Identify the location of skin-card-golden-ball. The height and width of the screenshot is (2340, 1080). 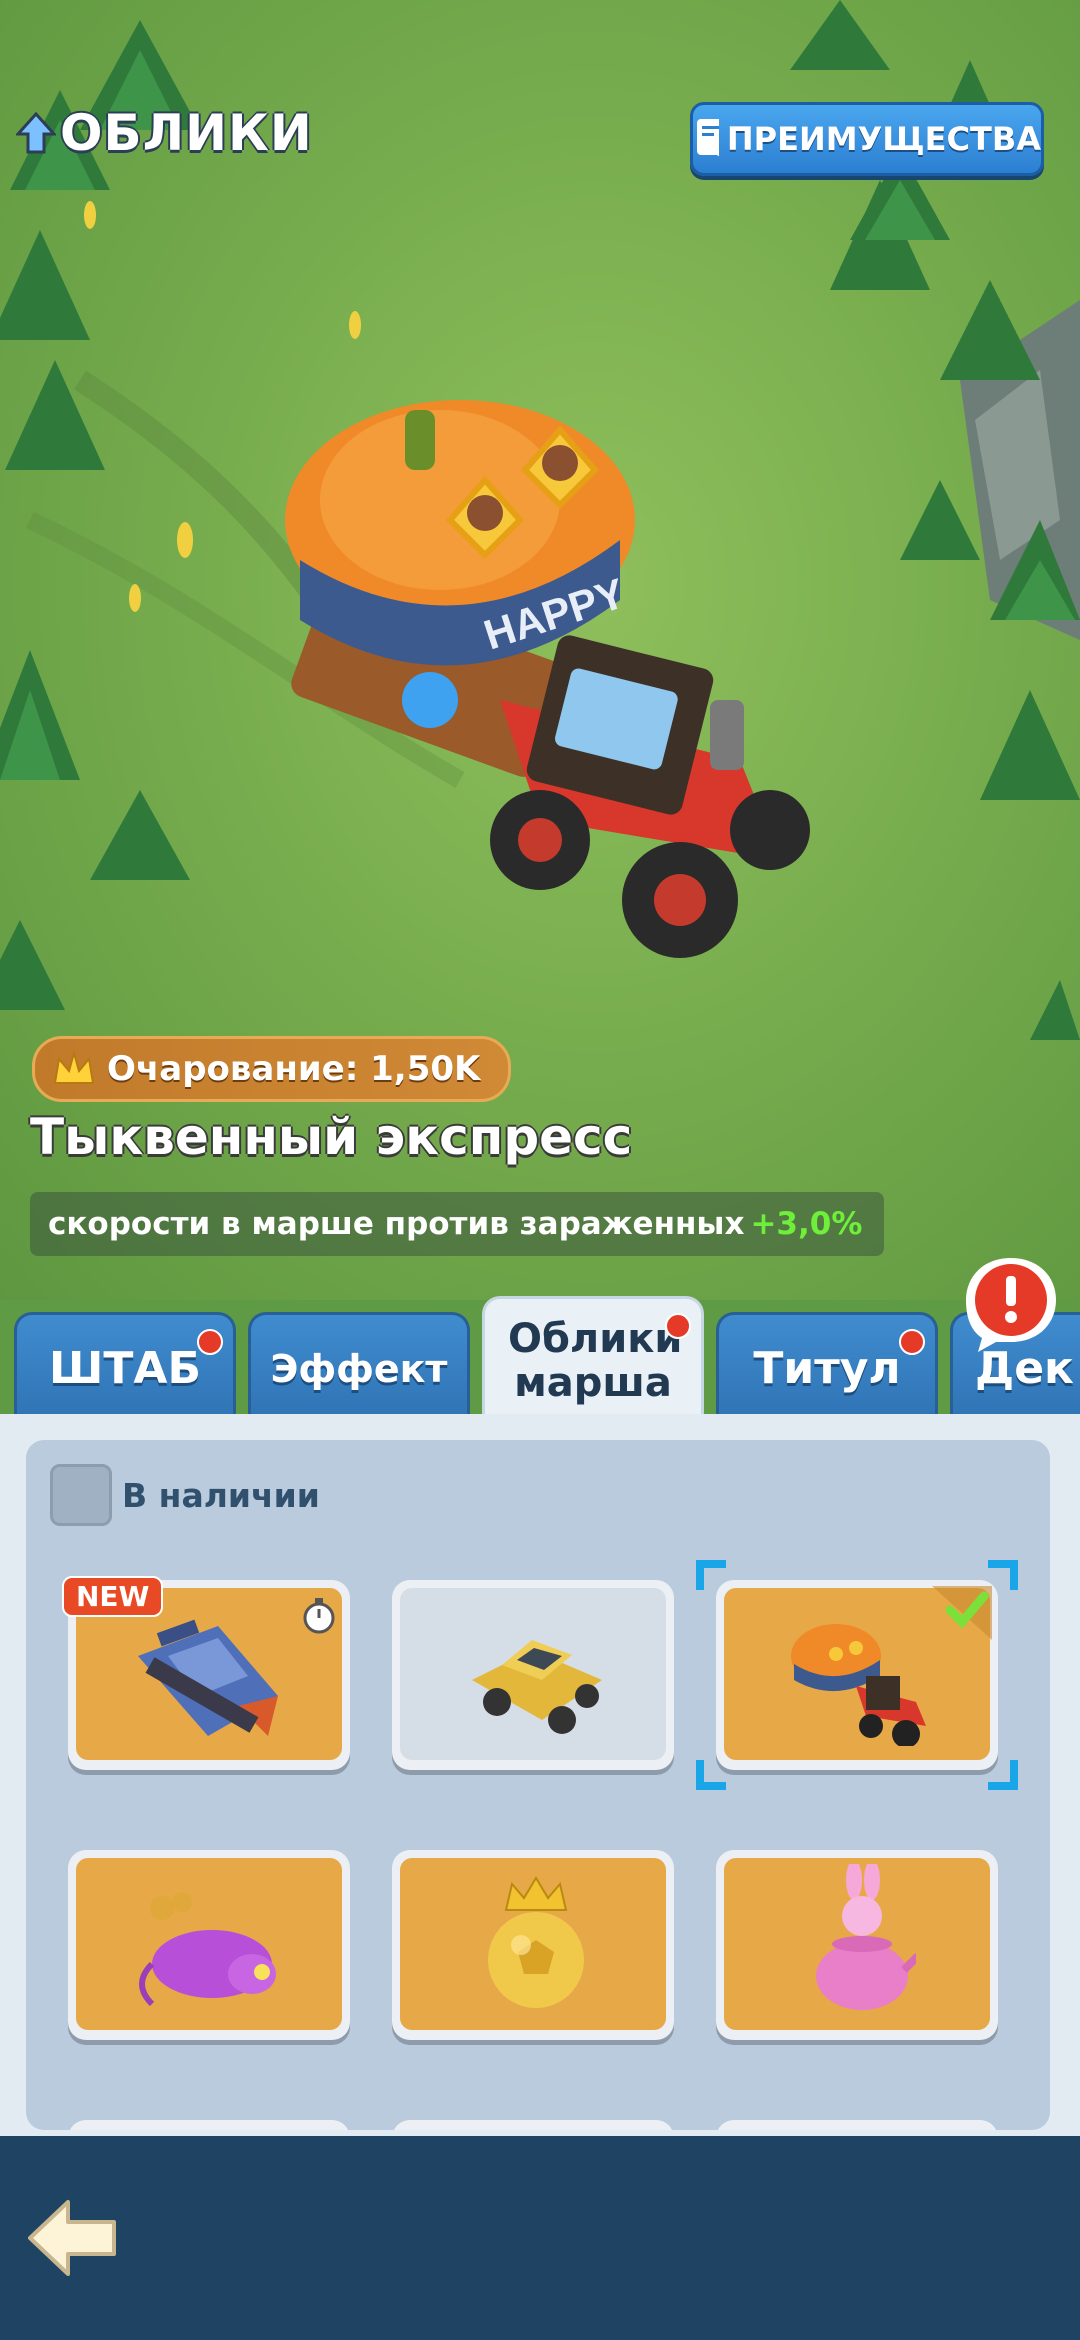
(533, 1945).